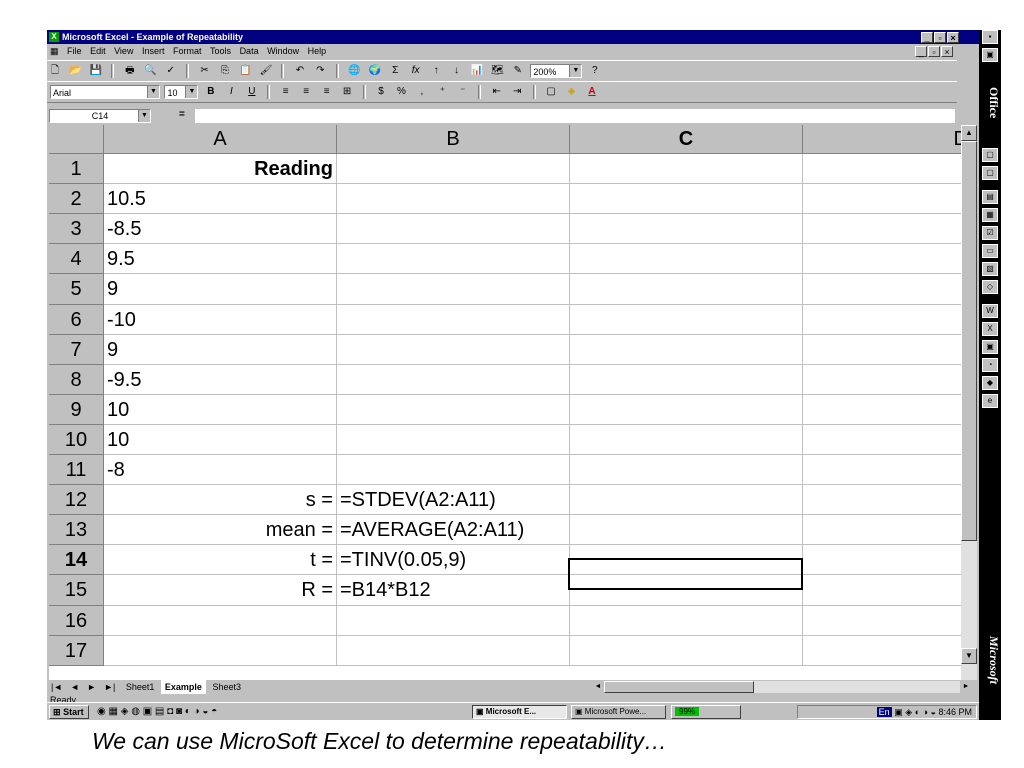  Describe the element at coordinates (882, 500) in the screenshot. I see `cell-d12` at that location.